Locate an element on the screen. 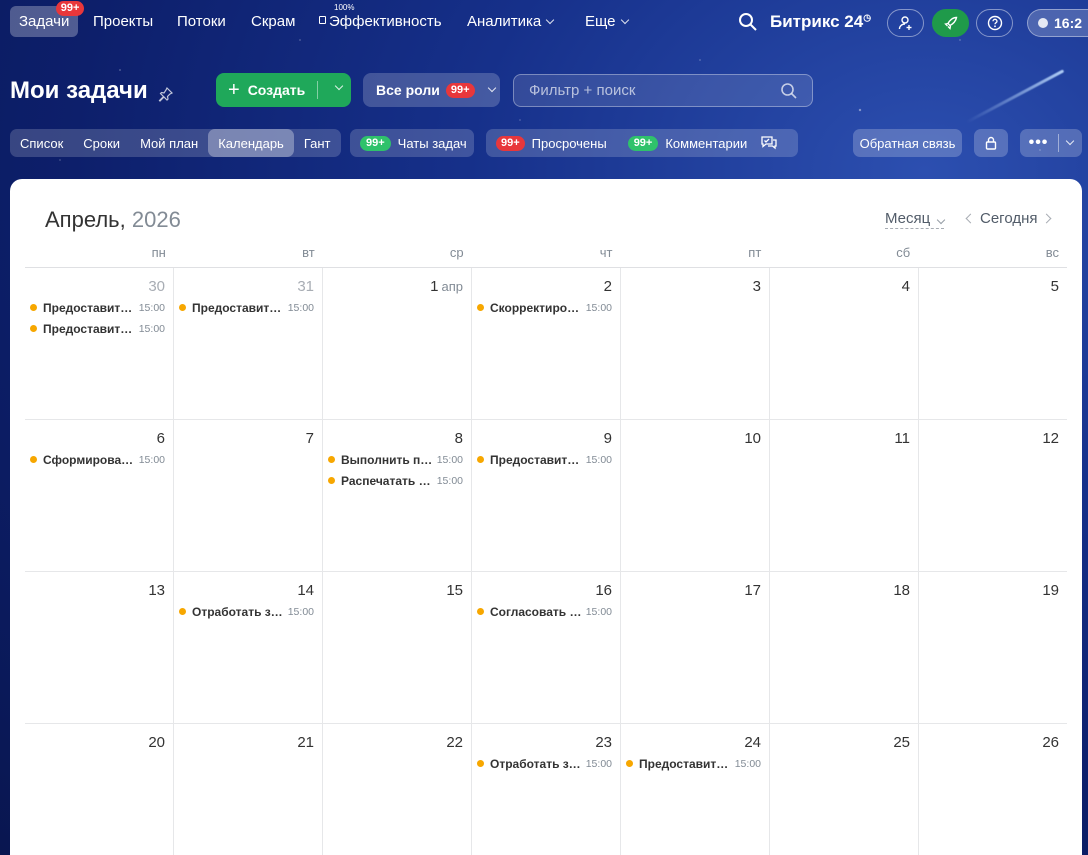  day-events: Отработать за... 15:00 is located at coordinates (544, 763).